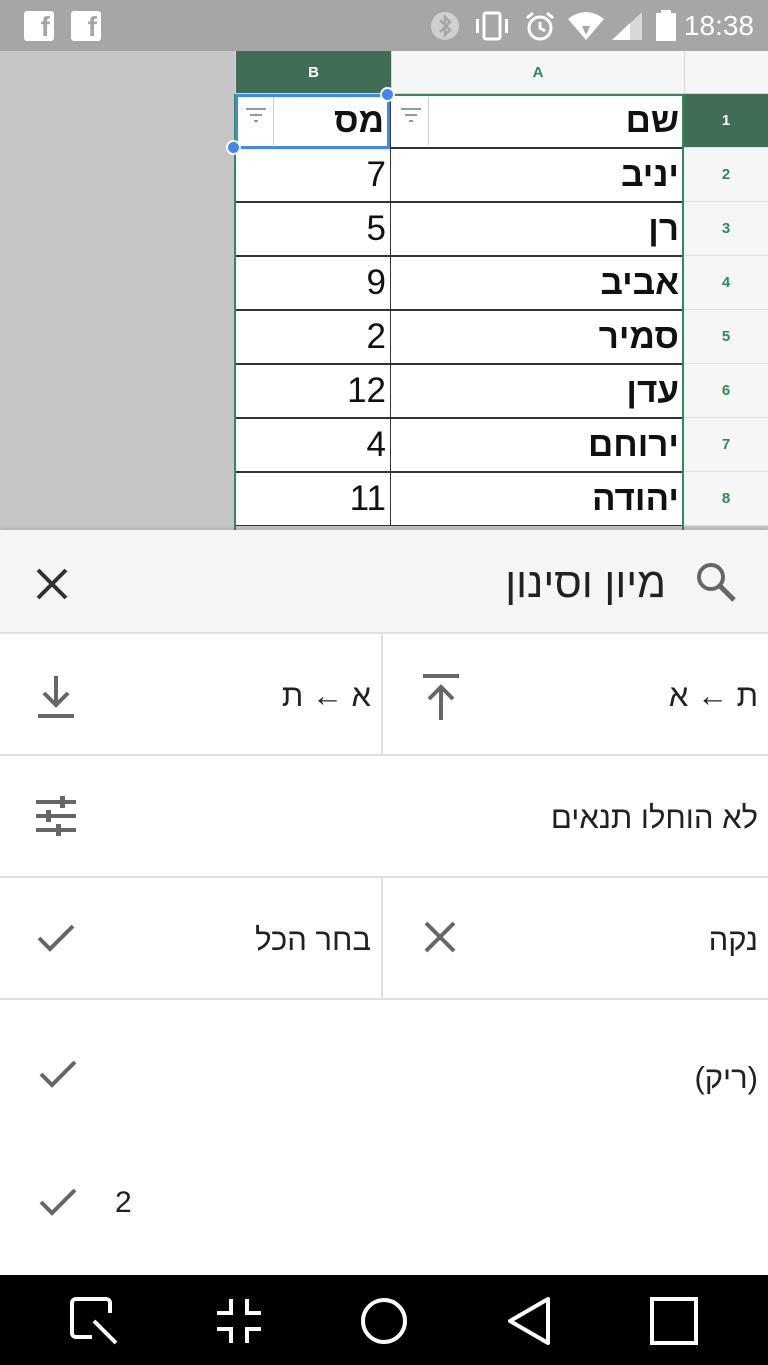 This screenshot has width=768, height=1365. Describe the element at coordinates (725, 175) in the screenshot. I see `row-header: 2` at that location.